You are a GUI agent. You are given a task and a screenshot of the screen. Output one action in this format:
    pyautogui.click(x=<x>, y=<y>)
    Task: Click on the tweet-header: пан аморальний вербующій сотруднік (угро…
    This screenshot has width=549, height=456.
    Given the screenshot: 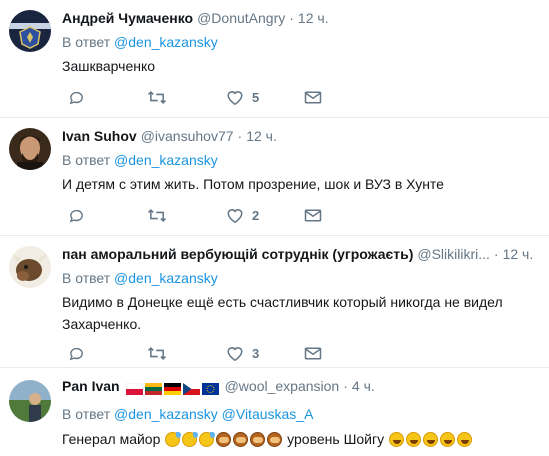 What is the action you would take?
    pyautogui.click(x=297, y=254)
    